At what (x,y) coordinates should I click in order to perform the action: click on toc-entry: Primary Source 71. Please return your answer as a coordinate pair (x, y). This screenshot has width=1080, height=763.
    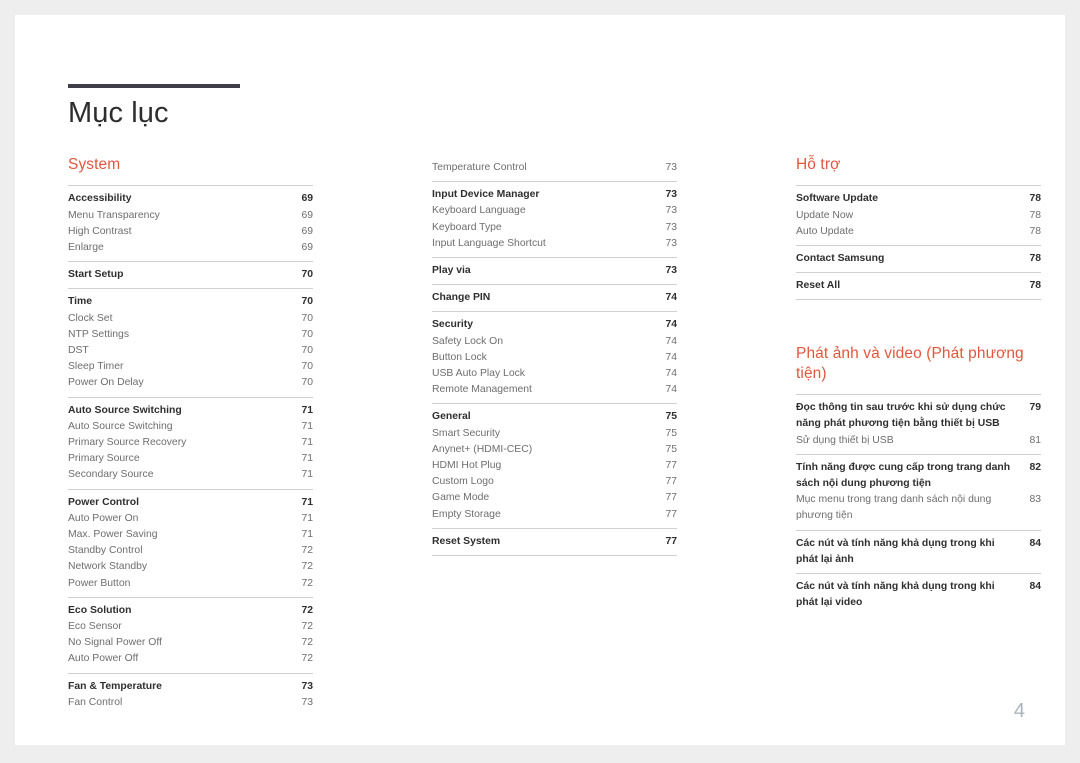
    Looking at the image, I should click on (190, 459).